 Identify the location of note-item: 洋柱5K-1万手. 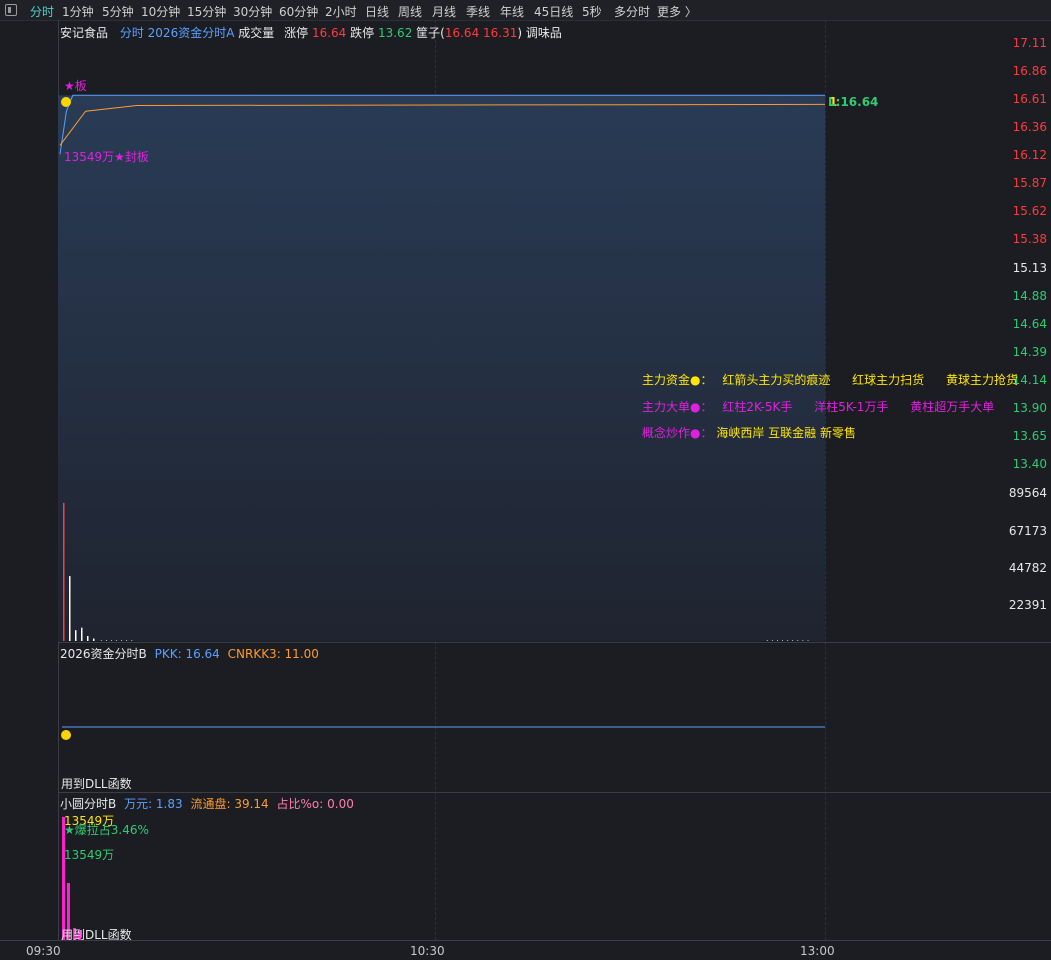
(851, 407).